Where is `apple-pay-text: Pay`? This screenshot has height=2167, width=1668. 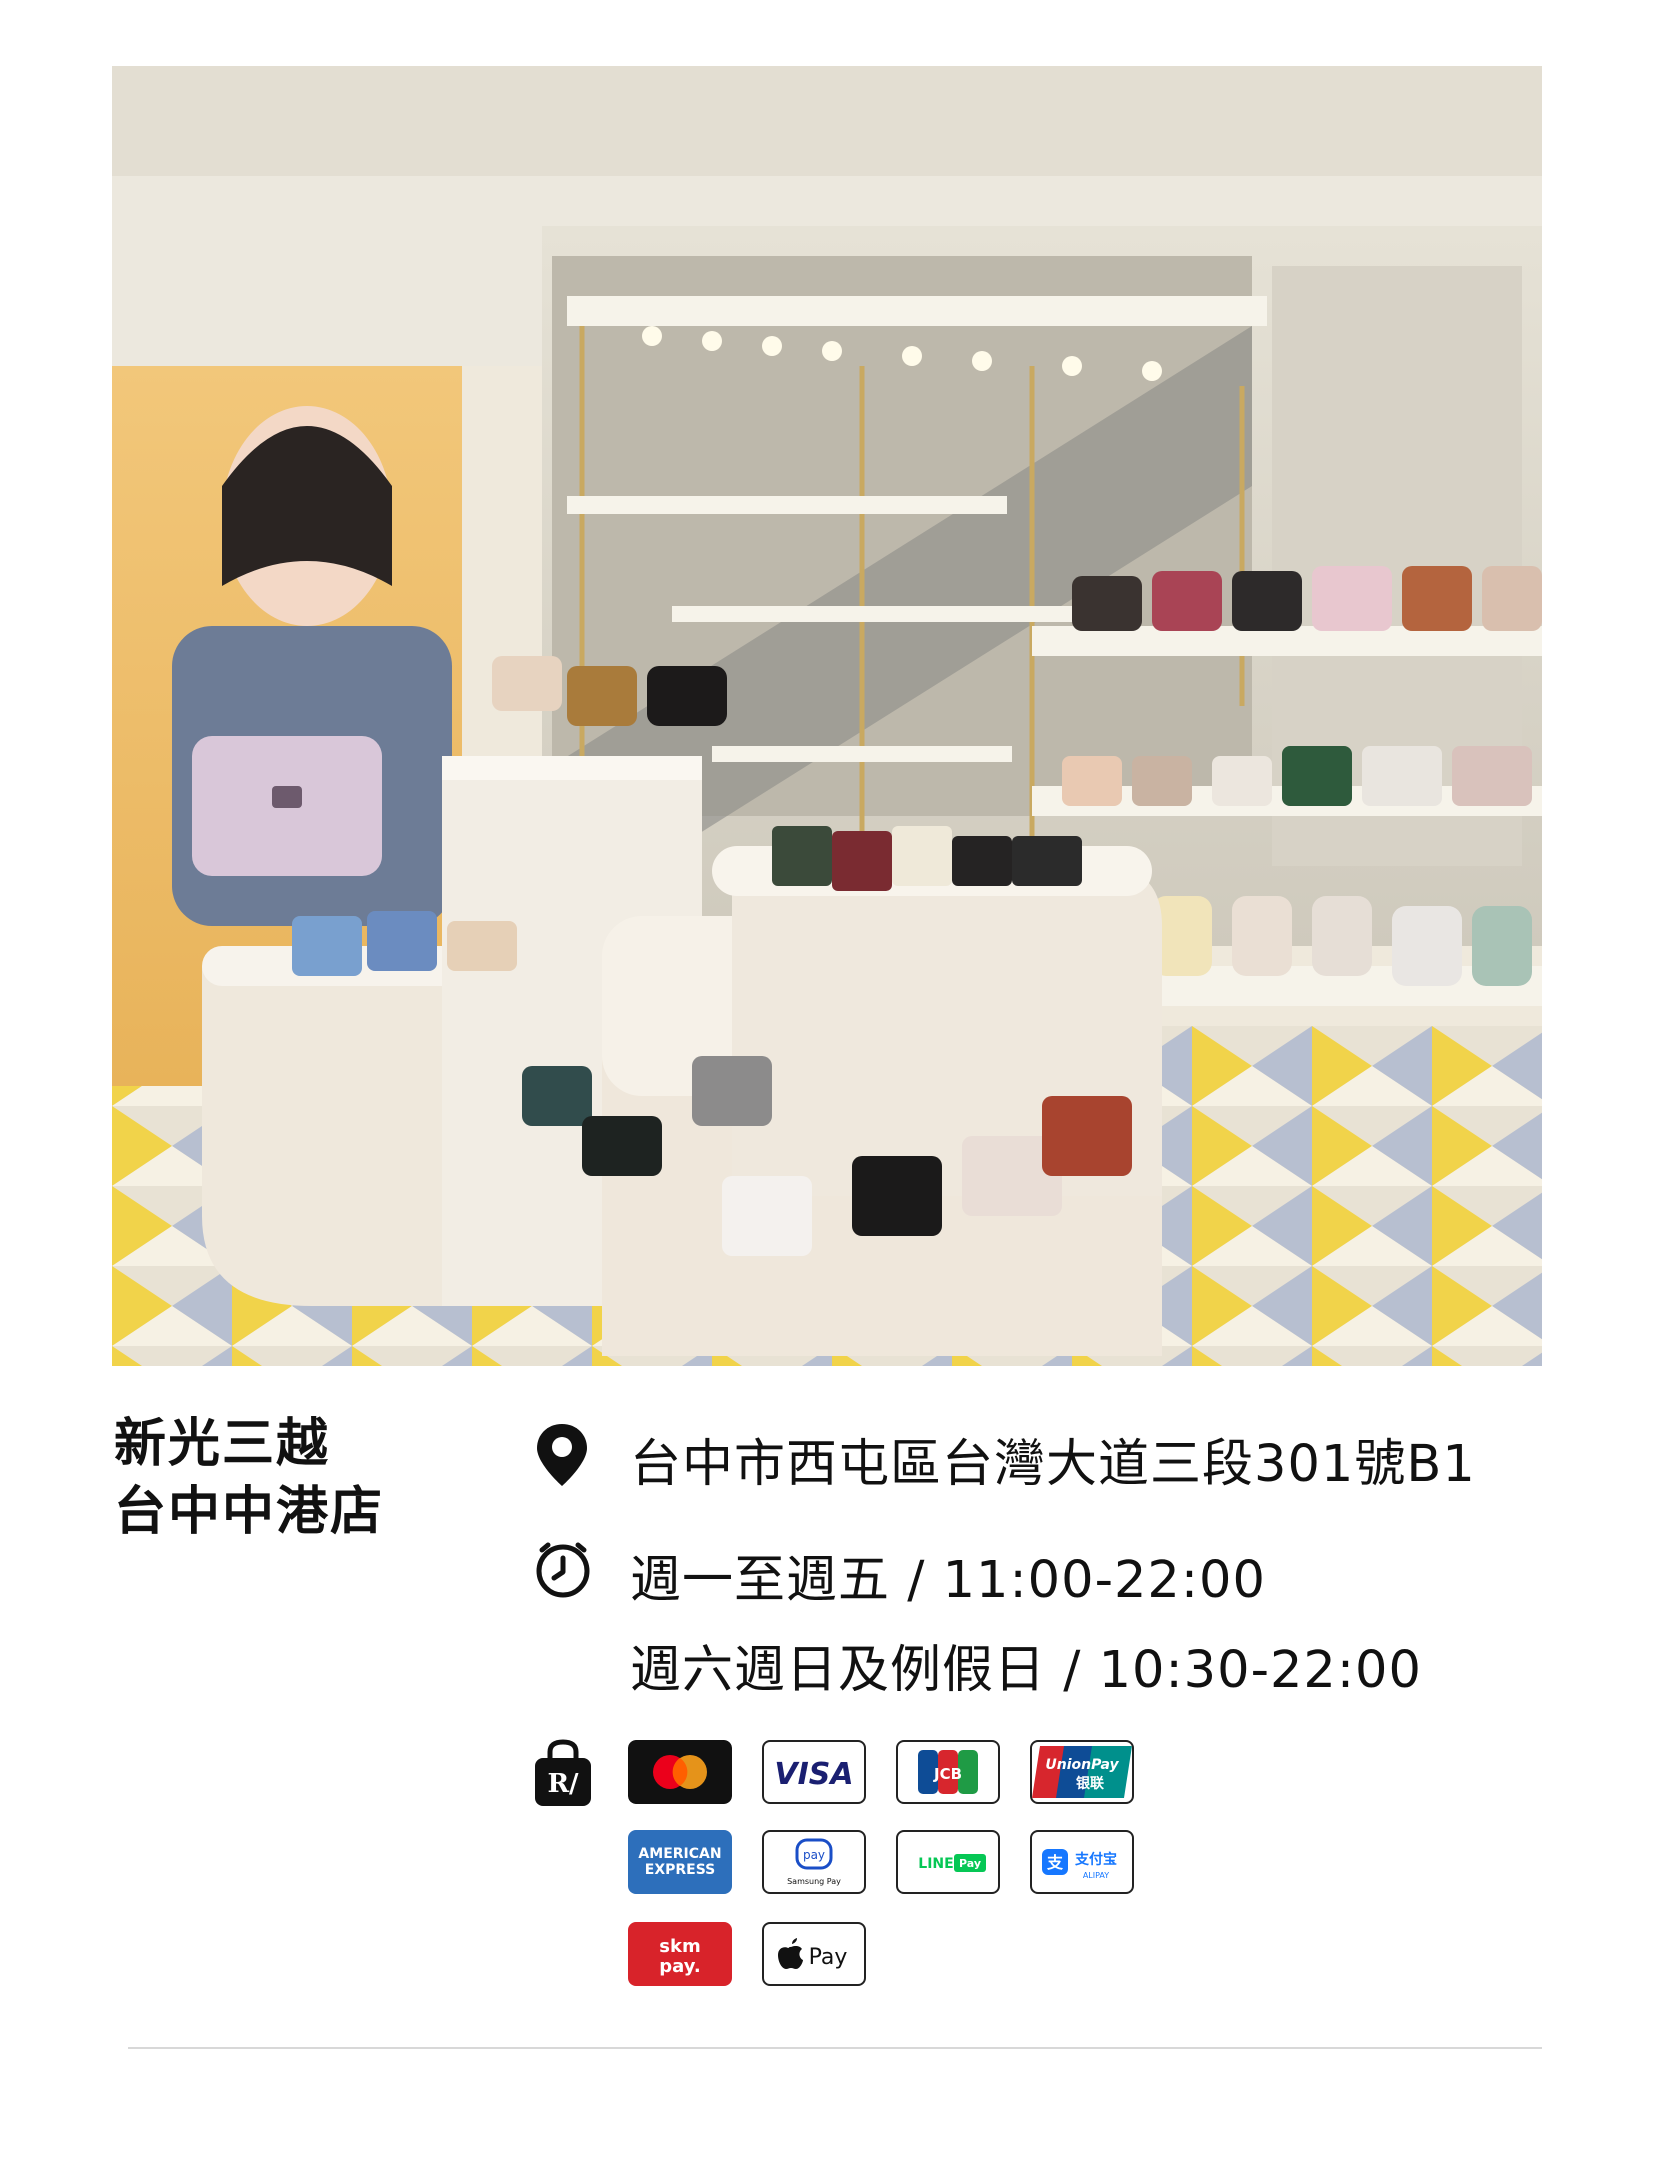 apple-pay-text: Pay is located at coordinates (828, 1957).